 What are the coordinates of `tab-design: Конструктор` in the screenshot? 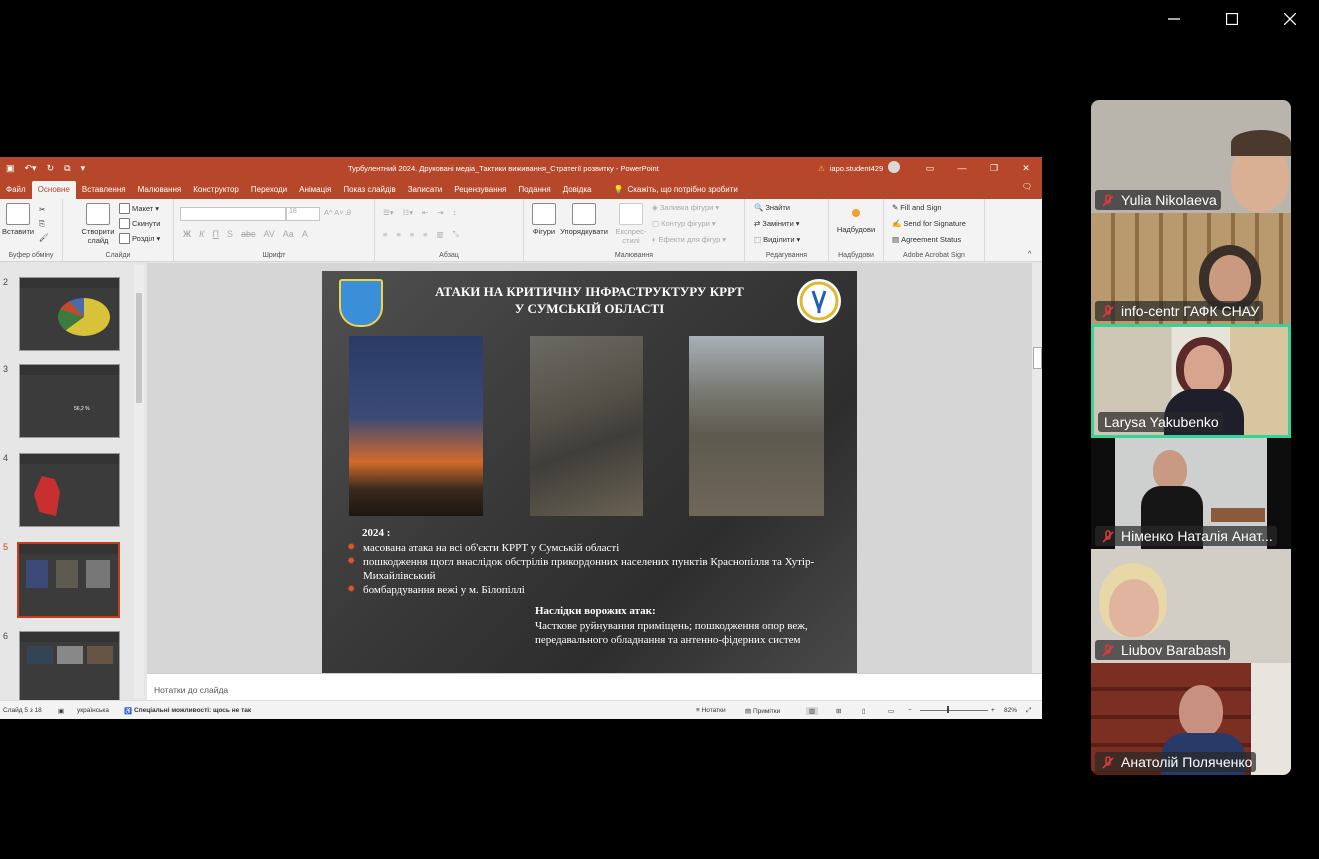 It's located at (216, 190).